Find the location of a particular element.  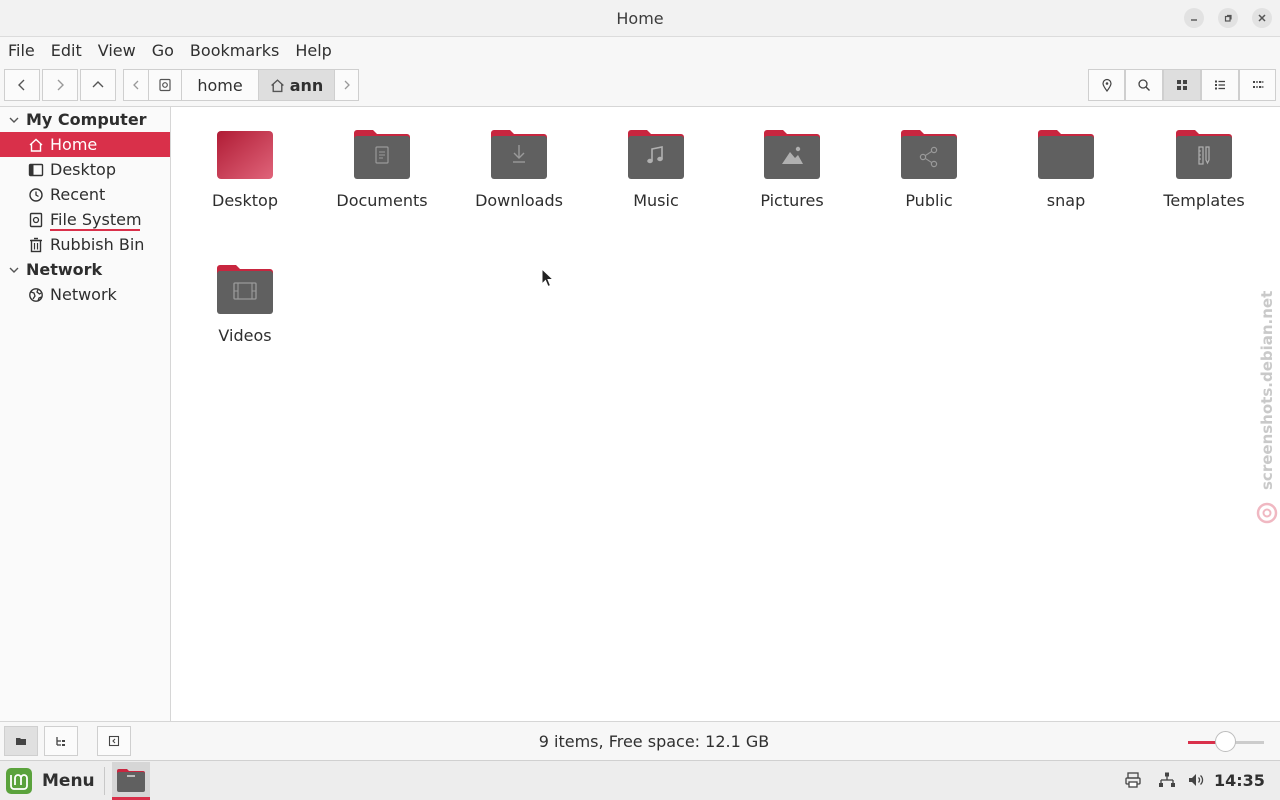

file-item-snap: snap is located at coordinates (1066, 162).